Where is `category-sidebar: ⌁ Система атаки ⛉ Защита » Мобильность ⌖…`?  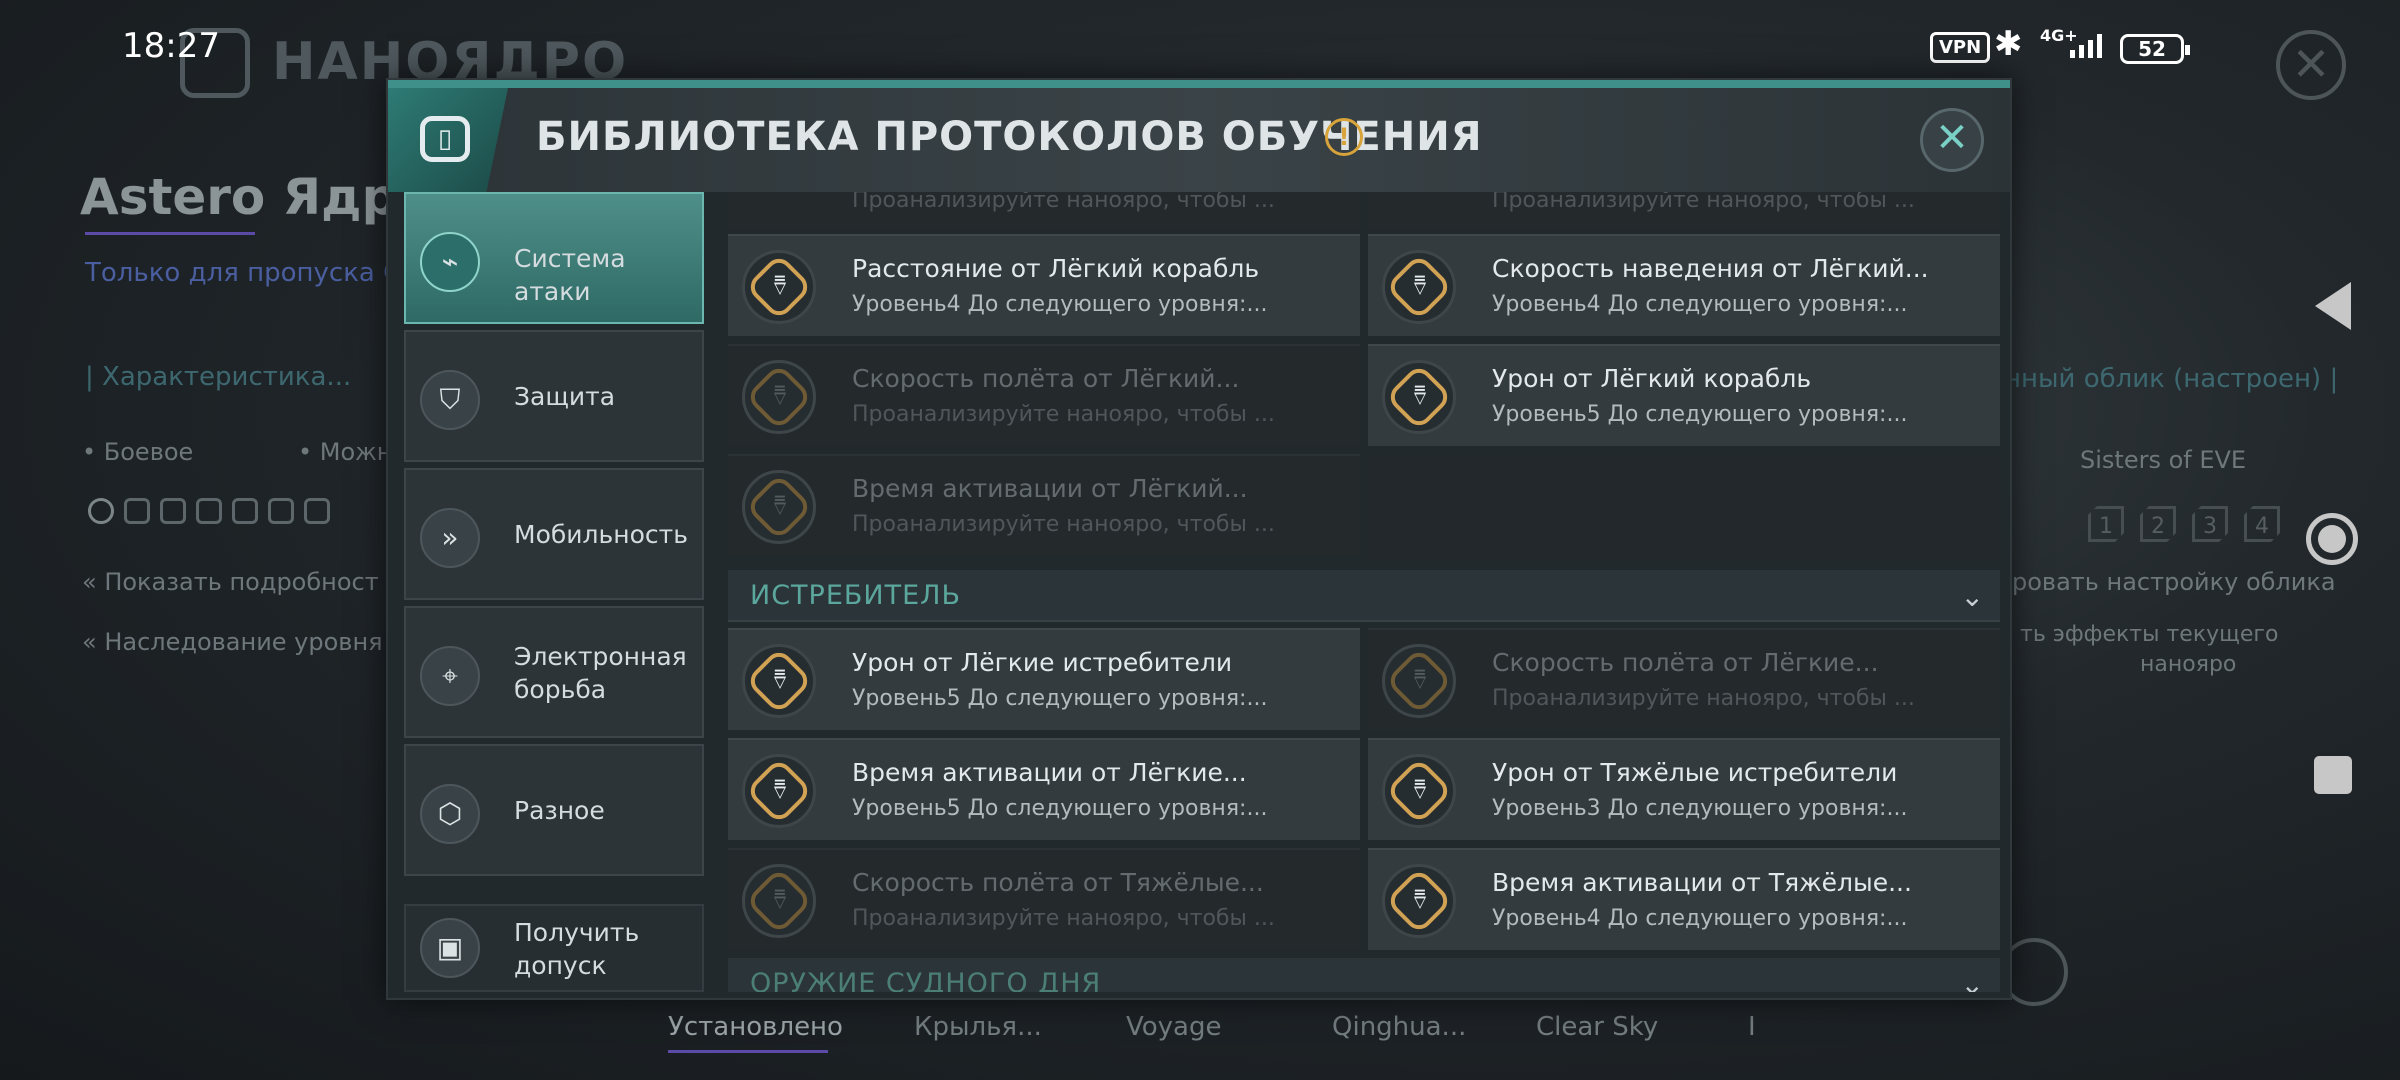
category-sidebar: ⌁ Система атаки ⛉ Защита » Мобильность ⌖… is located at coordinates (554, 592).